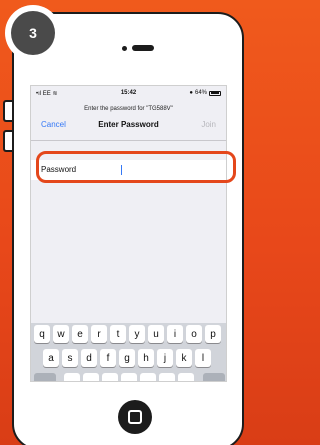 This screenshot has height=445, width=320. Describe the element at coordinates (124, 48) in the screenshot. I see `front-camera` at that location.